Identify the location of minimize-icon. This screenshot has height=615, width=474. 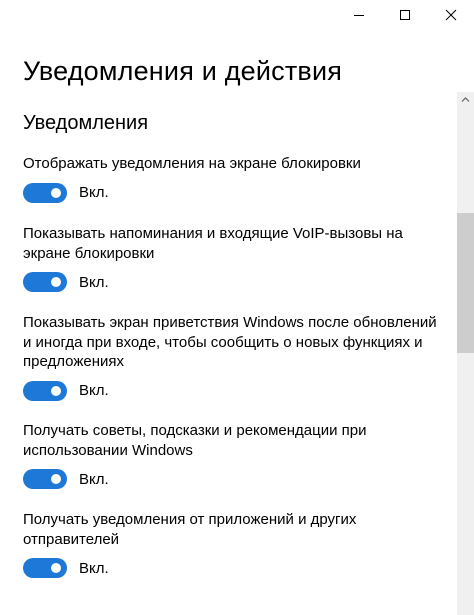
(359, 15).